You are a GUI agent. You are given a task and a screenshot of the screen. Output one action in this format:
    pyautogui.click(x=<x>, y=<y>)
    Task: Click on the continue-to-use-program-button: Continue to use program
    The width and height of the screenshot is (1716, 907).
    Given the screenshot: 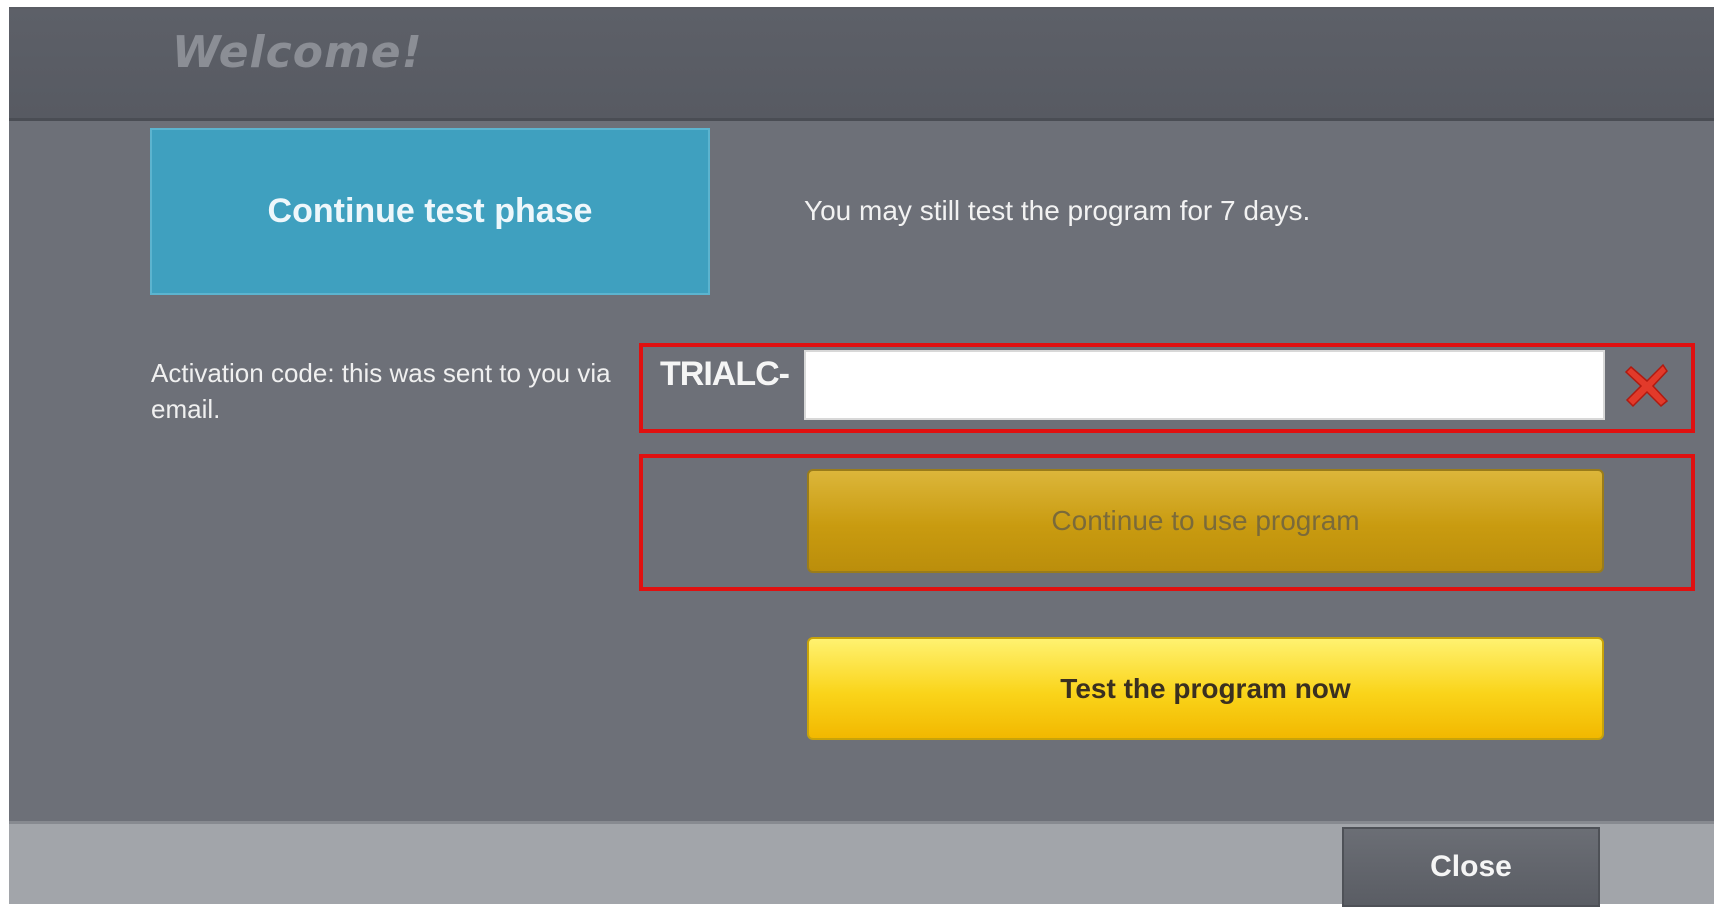 What is the action you would take?
    pyautogui.click(x=1205, y=521)
    